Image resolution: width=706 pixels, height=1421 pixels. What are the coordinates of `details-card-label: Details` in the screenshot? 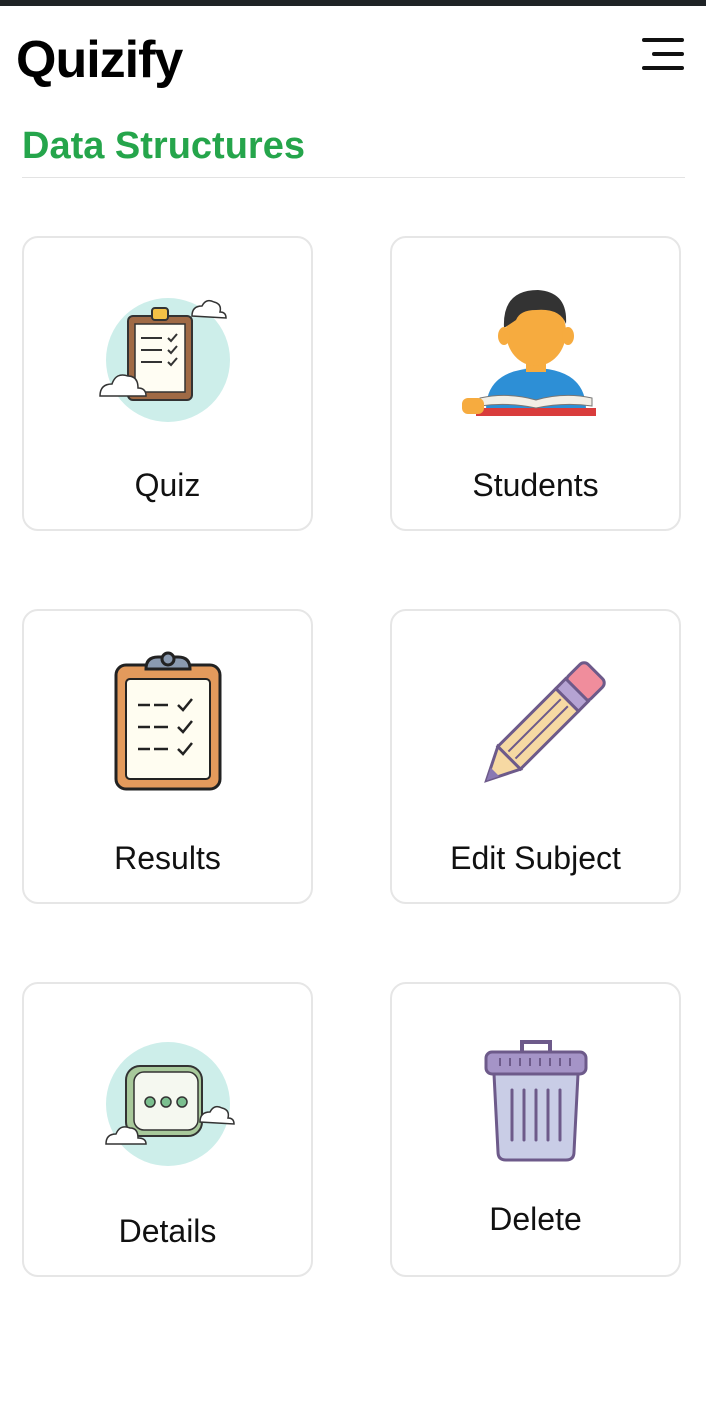 It's located at (167, 1231).